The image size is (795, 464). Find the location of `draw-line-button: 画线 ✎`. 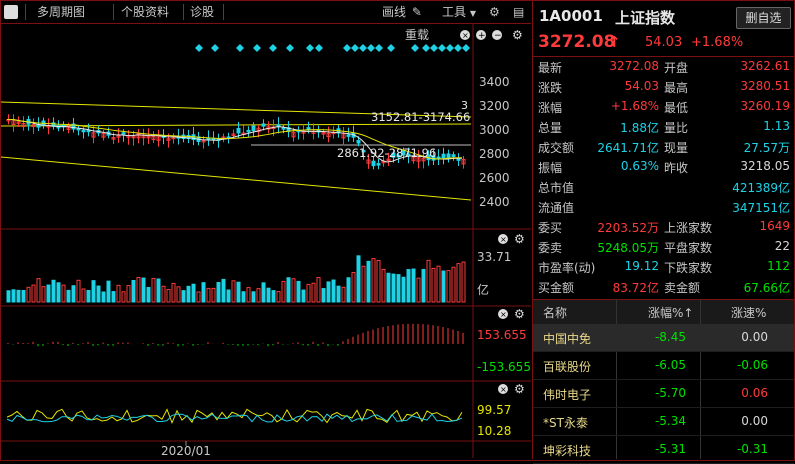

draw-line-button: 画线 ✎ is located at coordinates (402, 12).